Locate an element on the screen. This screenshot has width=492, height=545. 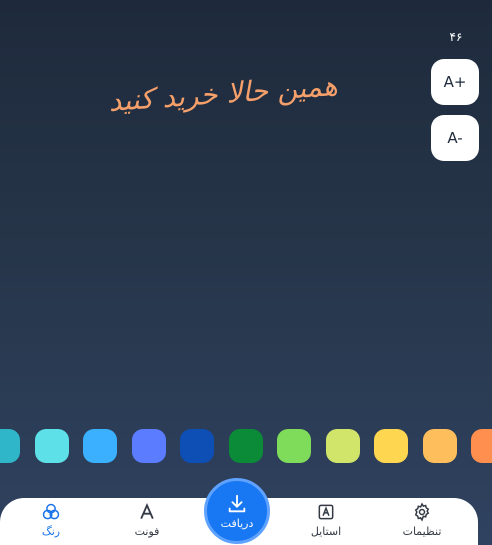
color-swatch-orange is located at coordinates (481, 446).